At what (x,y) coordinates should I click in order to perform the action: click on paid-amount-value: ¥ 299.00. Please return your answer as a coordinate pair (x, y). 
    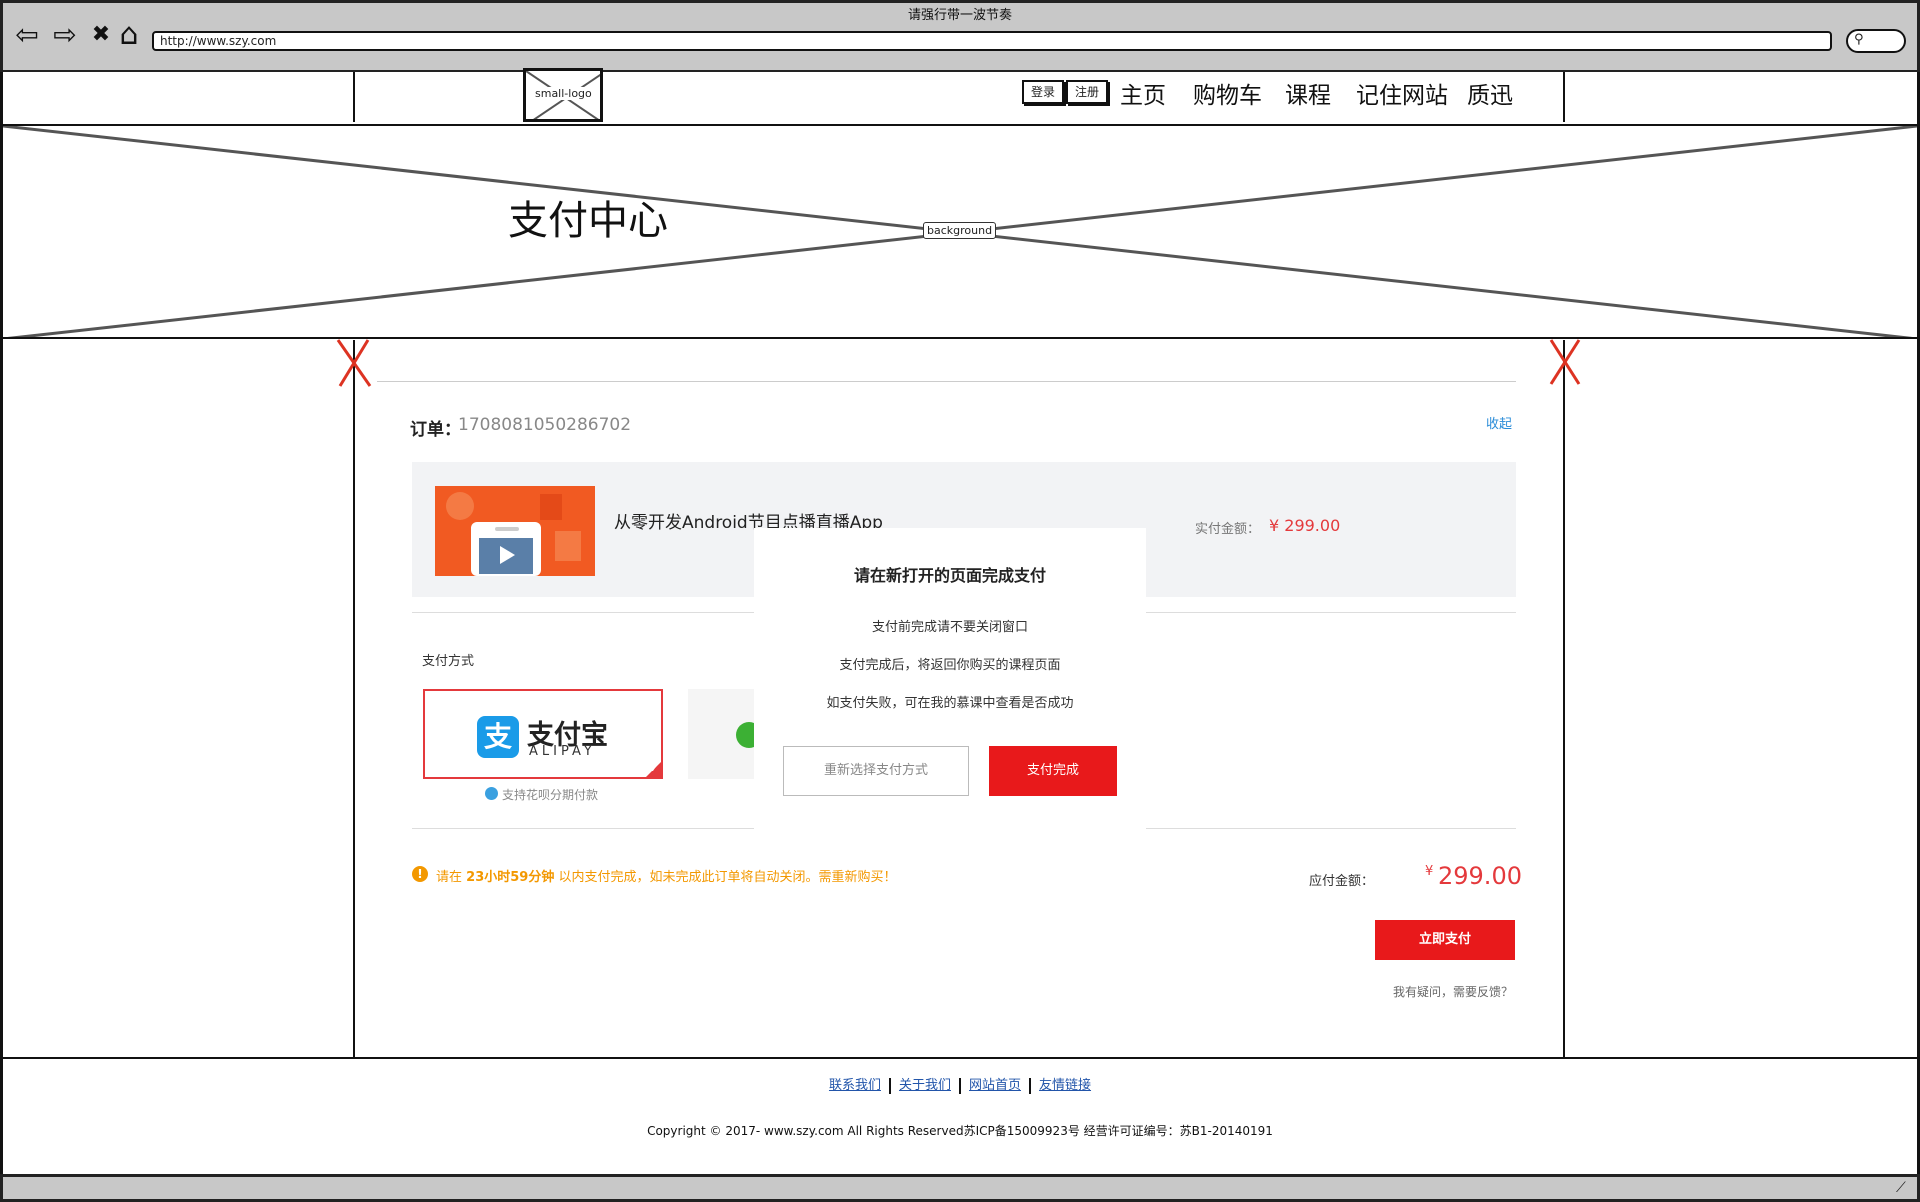
    Looking at the image, I should click on (1305, 525).